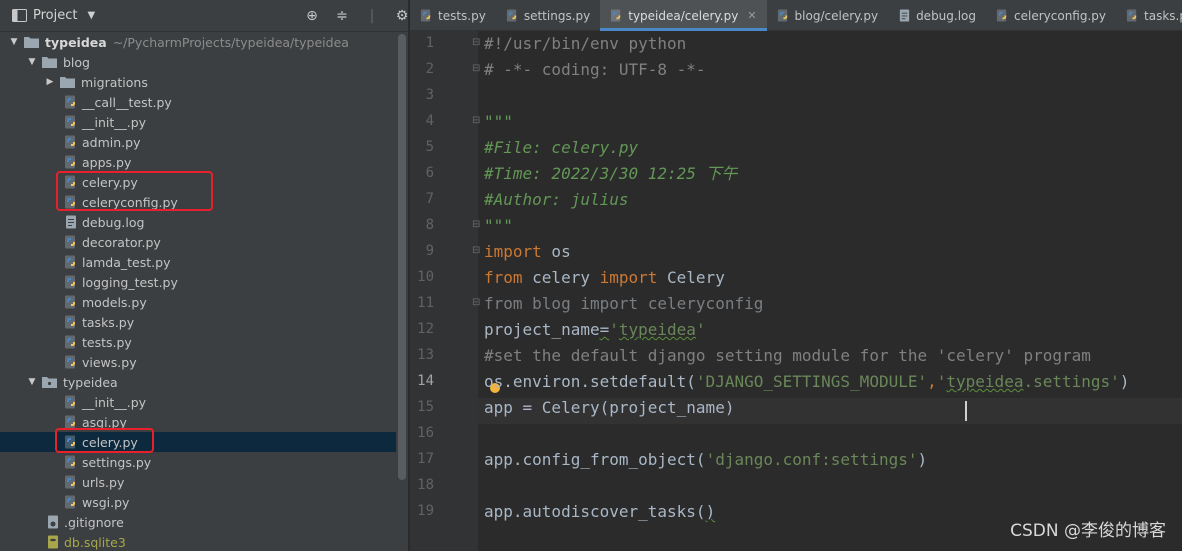 The image size is (1182, 551). I want to click on project-panel-title: Project, so click(55, 15).